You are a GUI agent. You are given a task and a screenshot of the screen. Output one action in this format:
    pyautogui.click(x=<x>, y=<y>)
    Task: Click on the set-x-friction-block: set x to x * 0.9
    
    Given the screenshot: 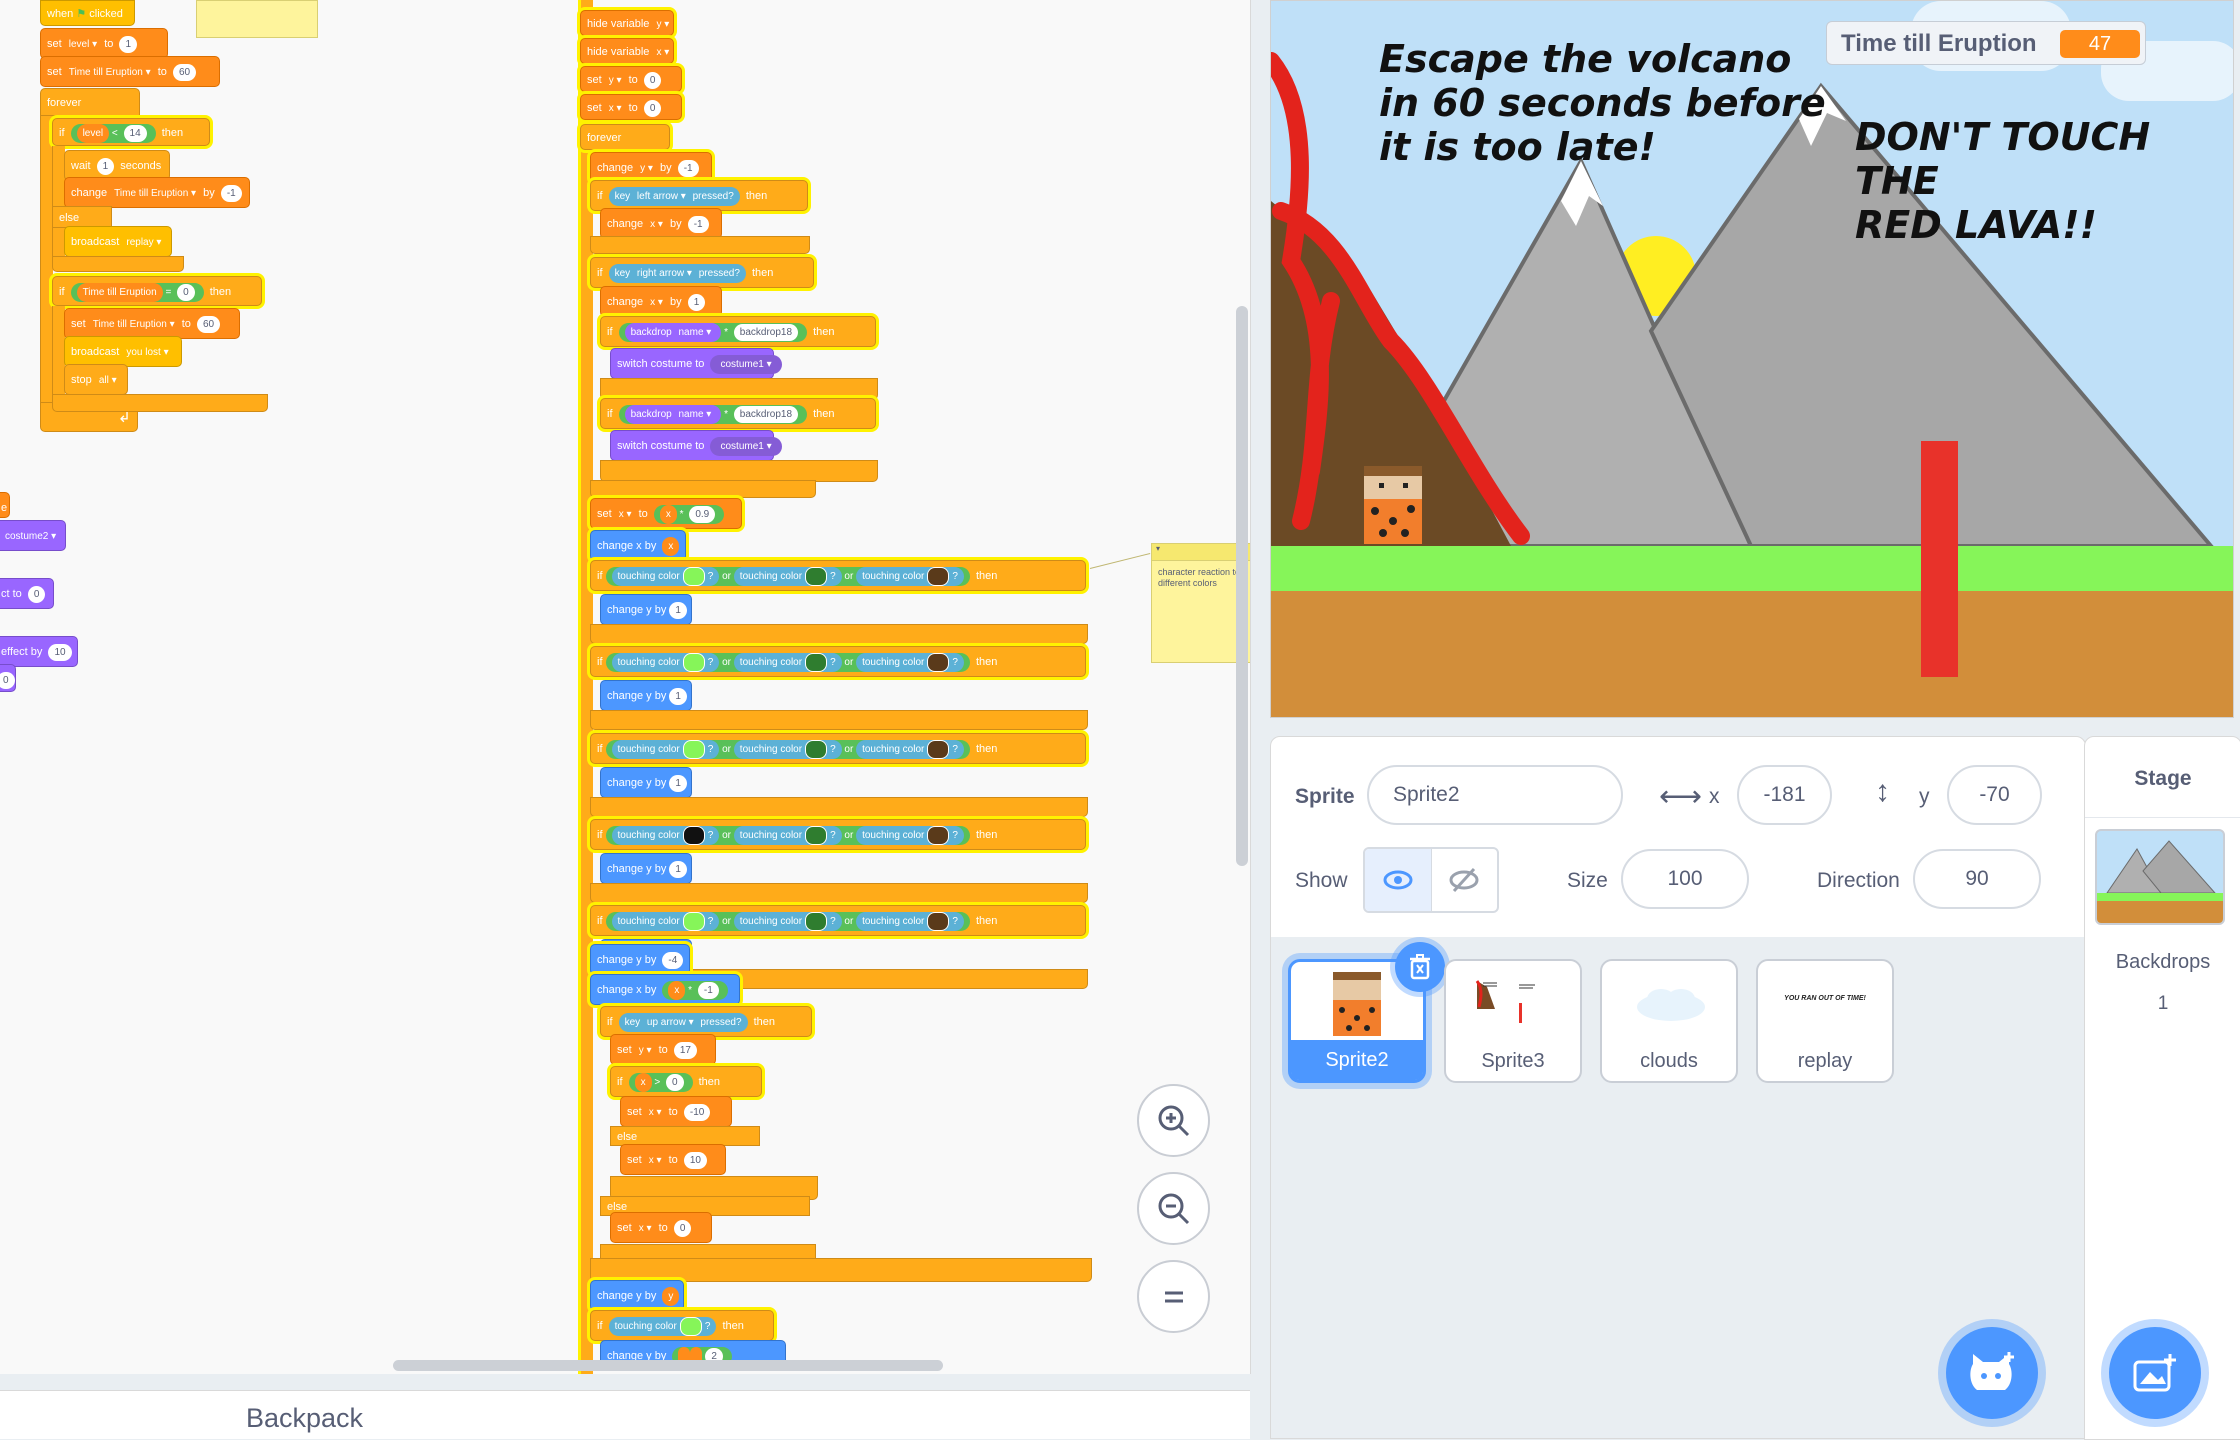 What is the action you would take?
    pyautogui.click(x=666, y=513)
    